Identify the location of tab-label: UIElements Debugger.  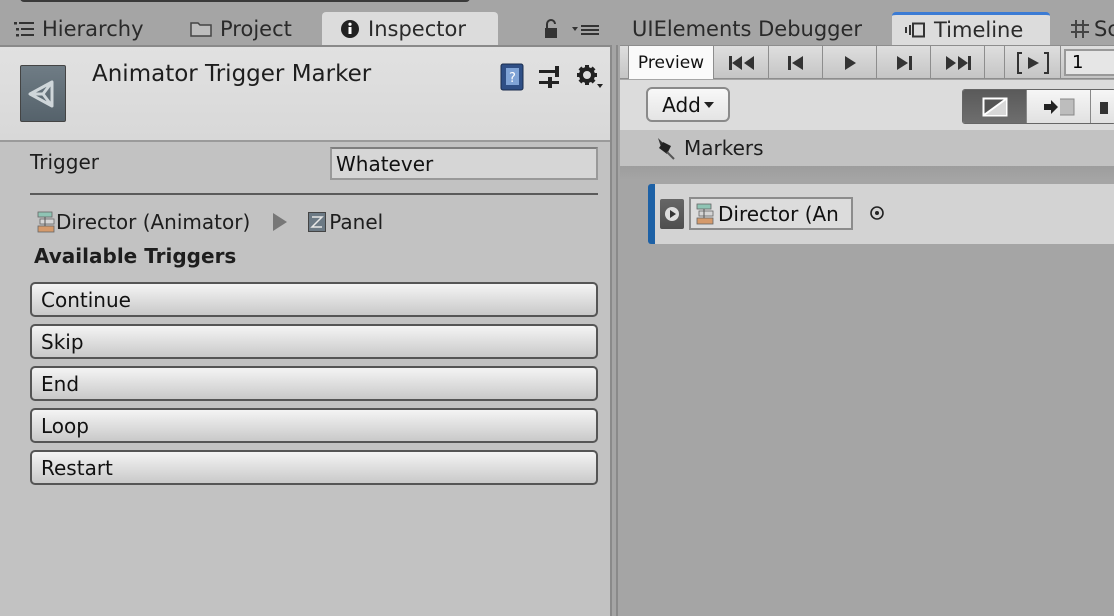
(747, 28).